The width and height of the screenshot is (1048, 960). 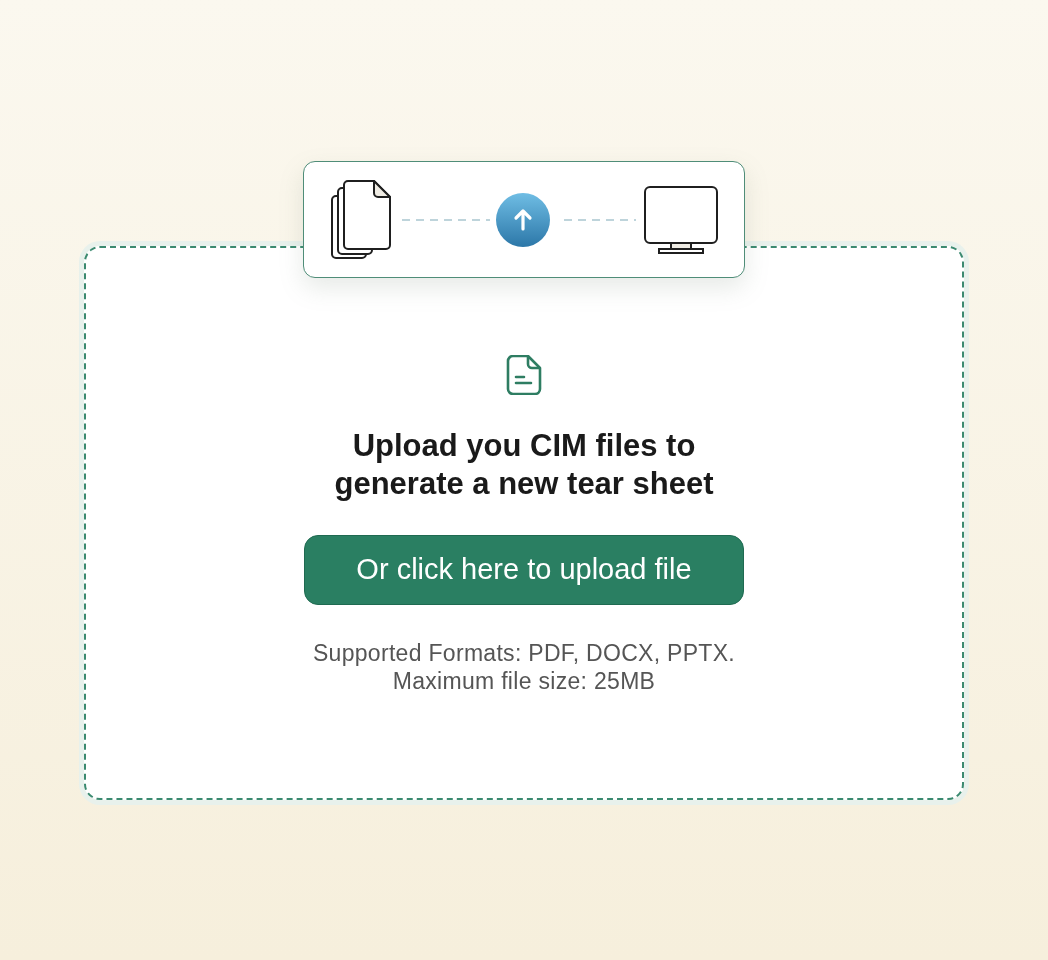 I want to click on monitor-icon, so click(x=681, y=219).